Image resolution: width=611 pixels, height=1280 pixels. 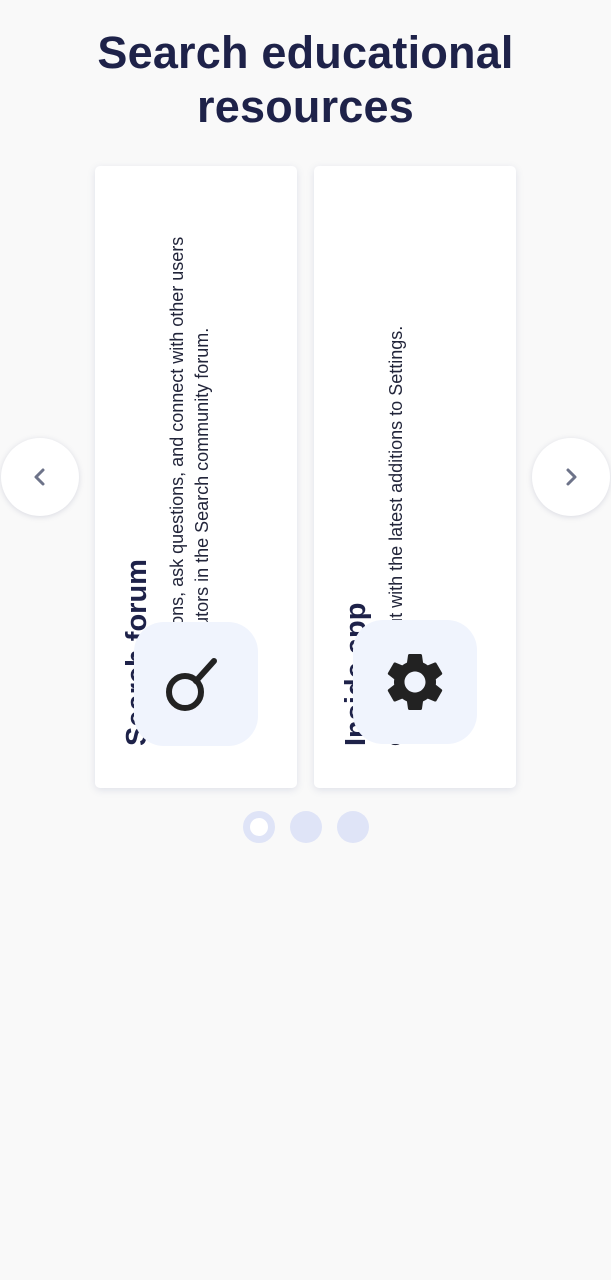 I want to click on gear-icon, so click(x=415, y=682).